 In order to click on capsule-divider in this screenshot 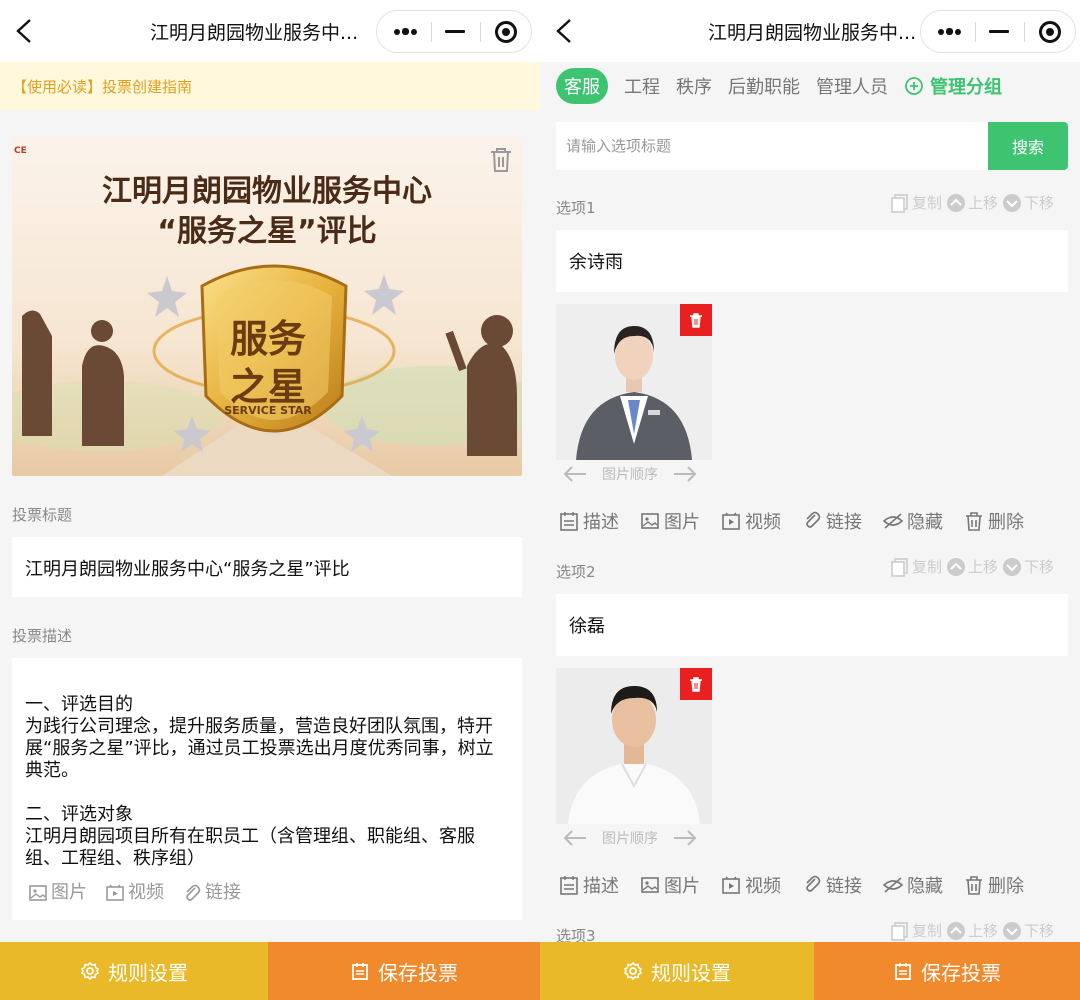, I will do `click(975, 32)`.